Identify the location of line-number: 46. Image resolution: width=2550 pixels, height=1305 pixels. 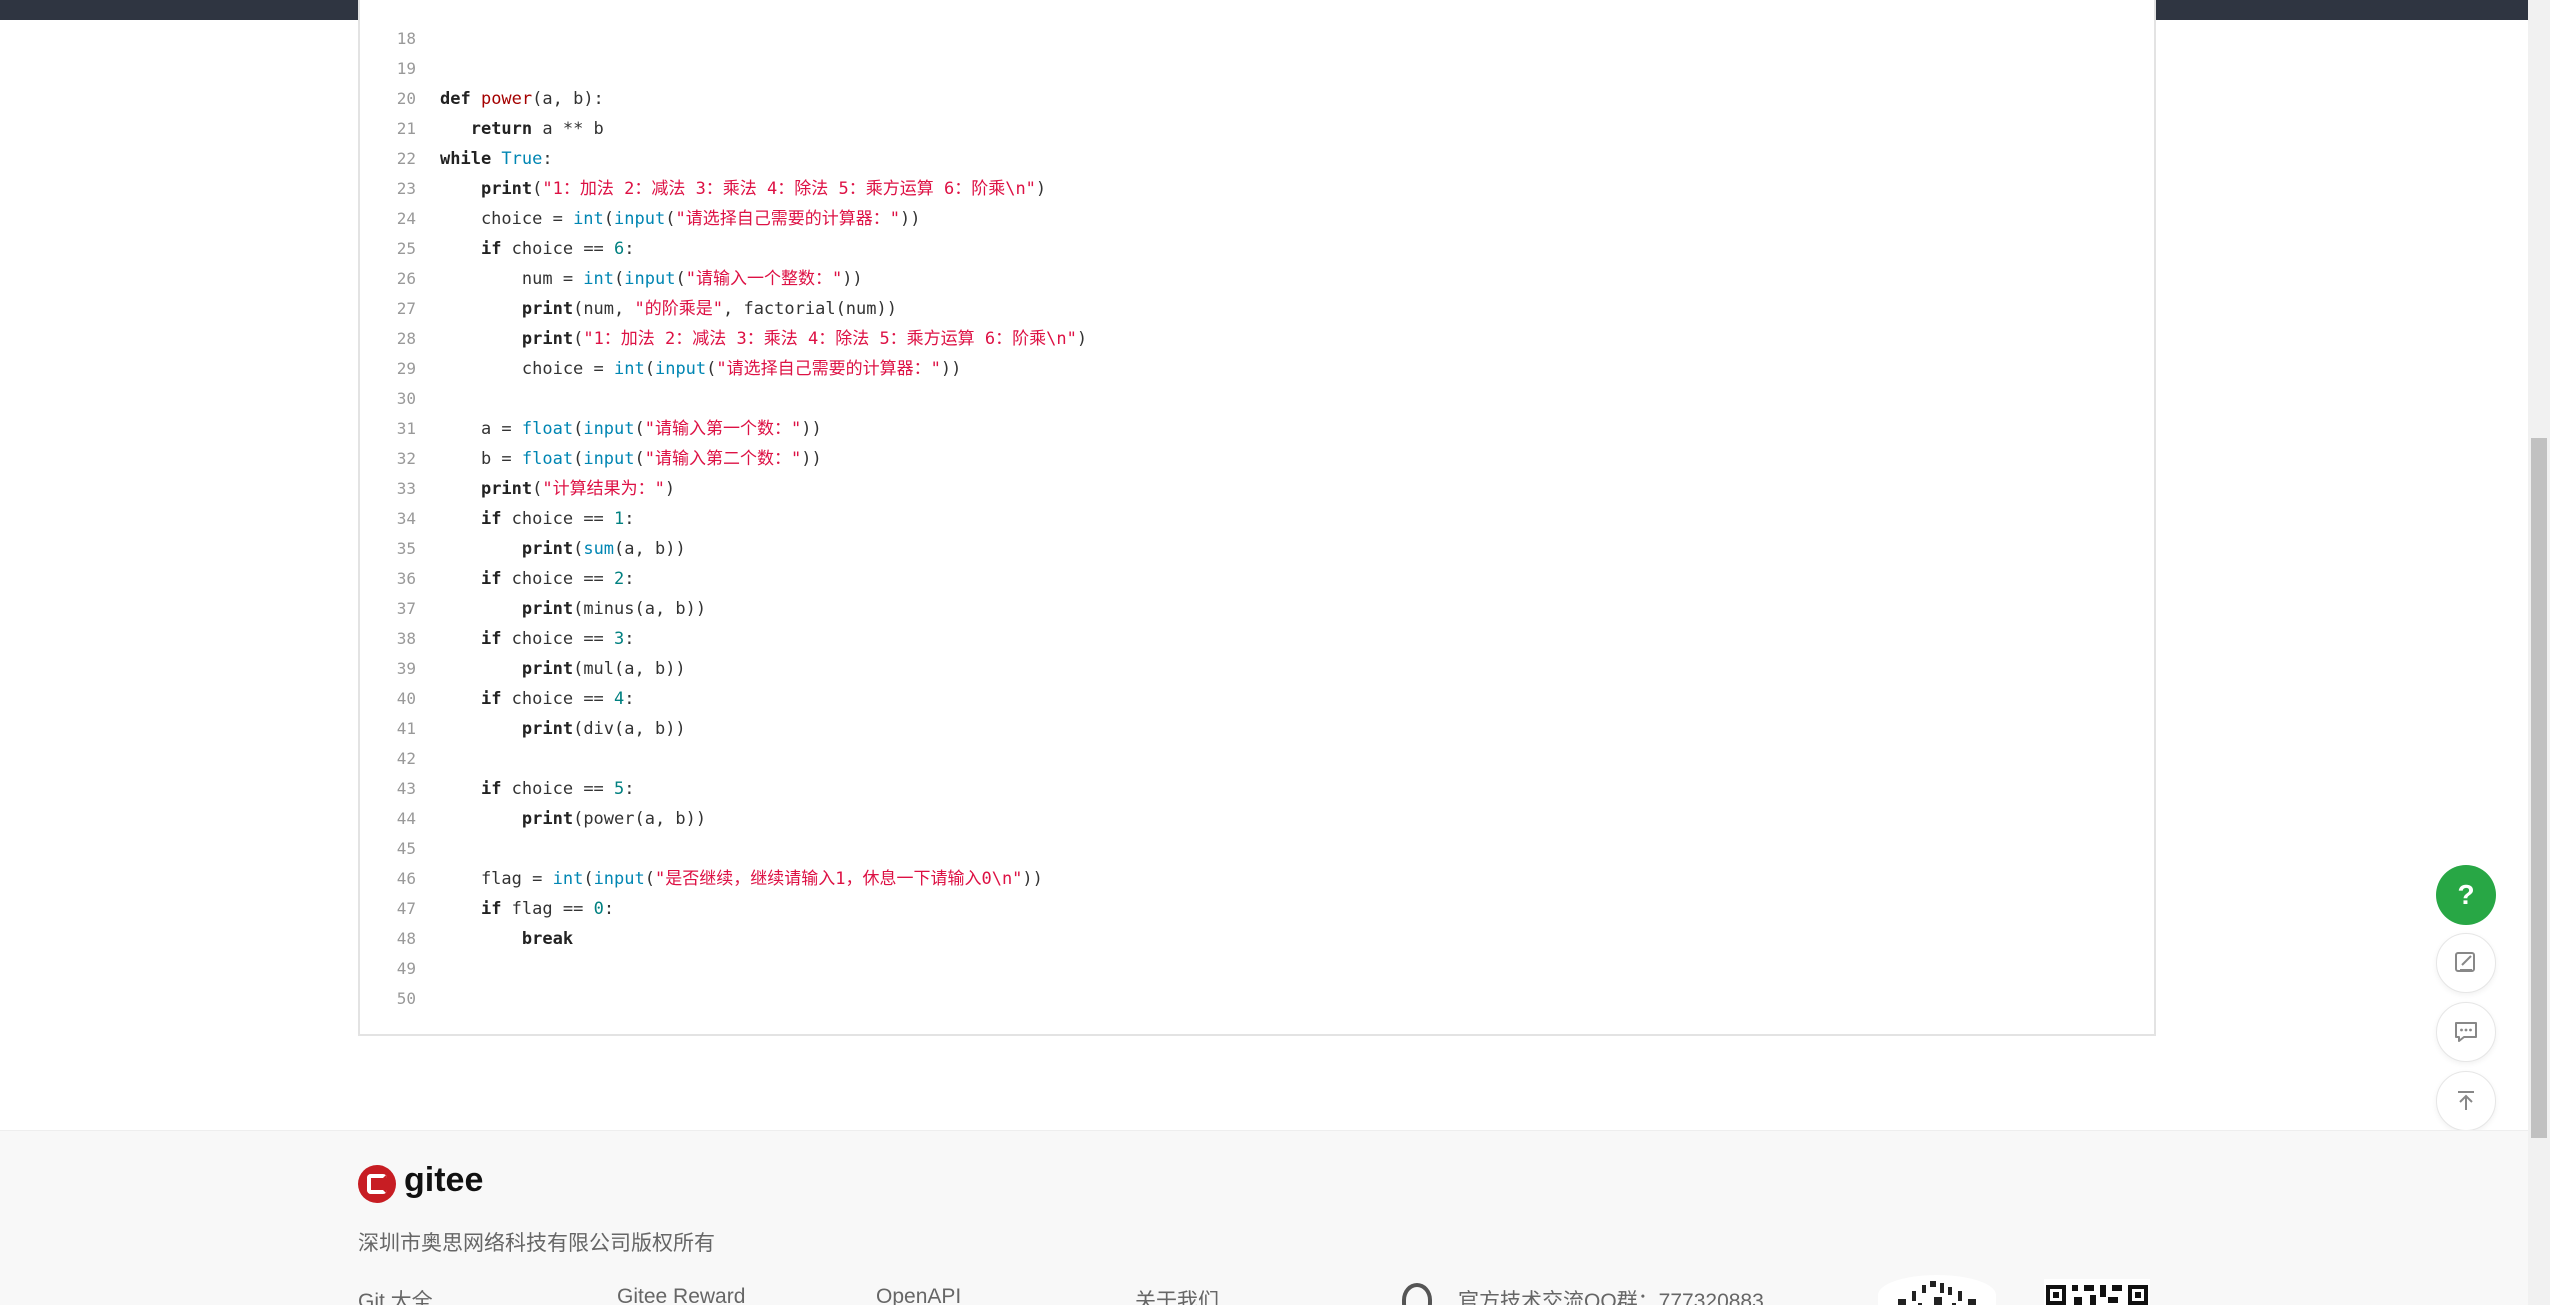
(406, 878).